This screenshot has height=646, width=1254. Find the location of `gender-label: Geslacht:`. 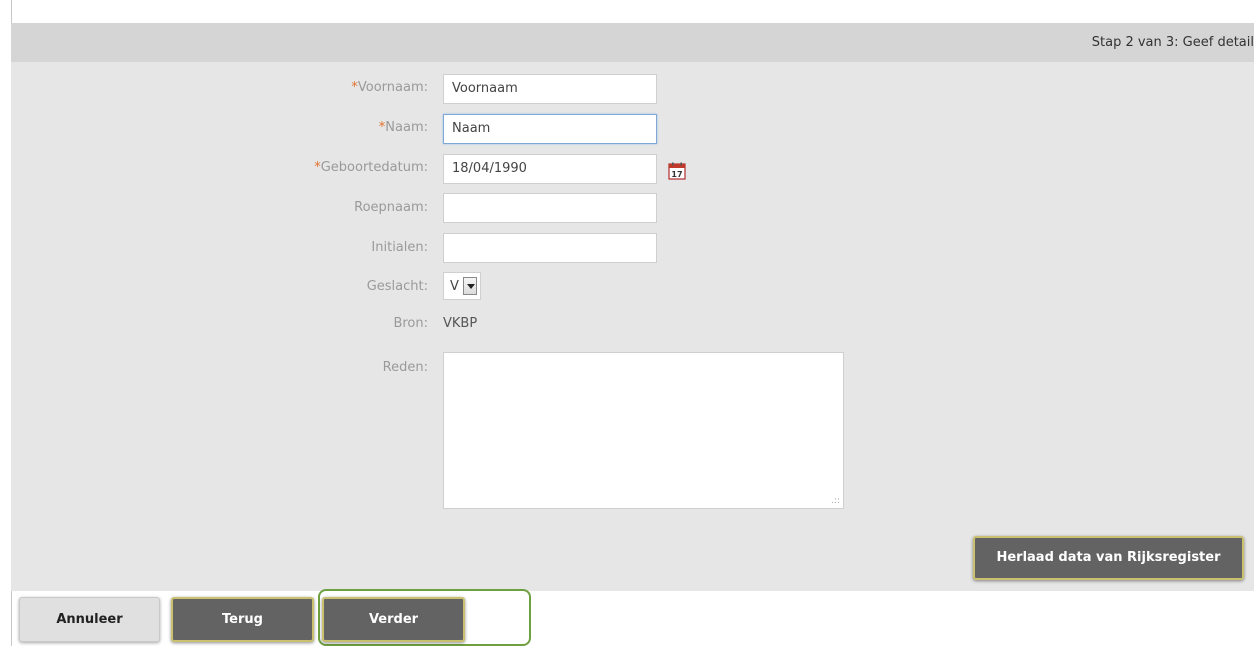

gender-label: Geslacht: is located at coordinates (397, 286).